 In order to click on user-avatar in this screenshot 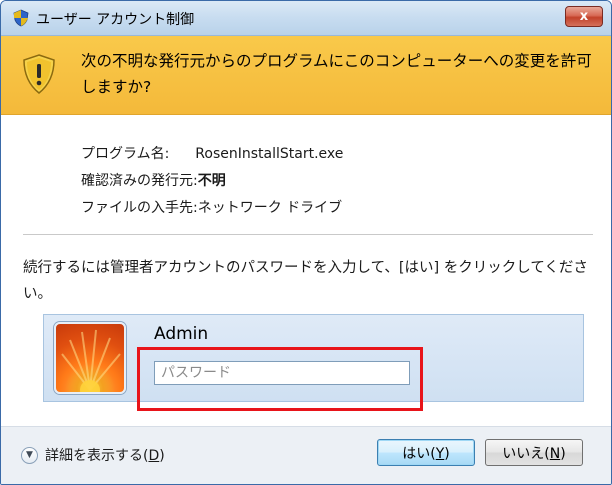, I will do `click(90, 358)`.